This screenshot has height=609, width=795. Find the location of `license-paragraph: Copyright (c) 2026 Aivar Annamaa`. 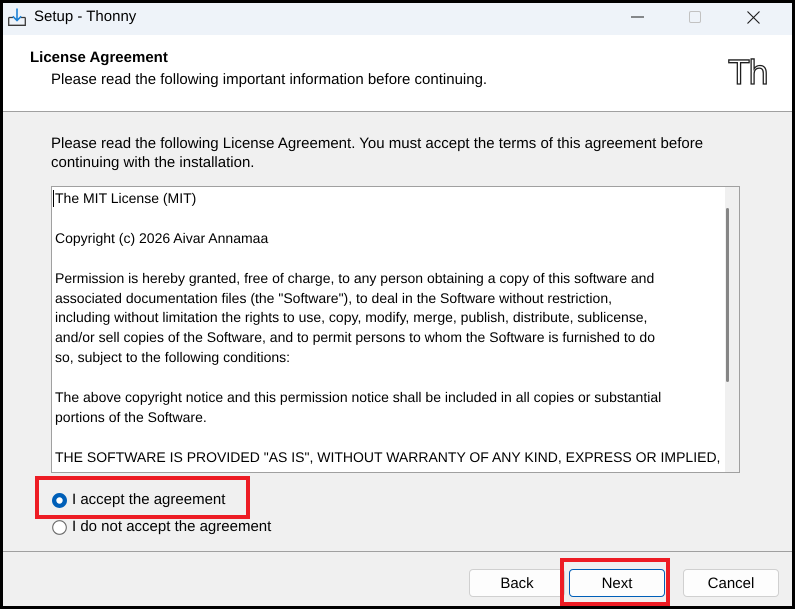

license-paragraph: Copyright (c) 2026 Aivar Annamaa is located at coordinates (162, 238).